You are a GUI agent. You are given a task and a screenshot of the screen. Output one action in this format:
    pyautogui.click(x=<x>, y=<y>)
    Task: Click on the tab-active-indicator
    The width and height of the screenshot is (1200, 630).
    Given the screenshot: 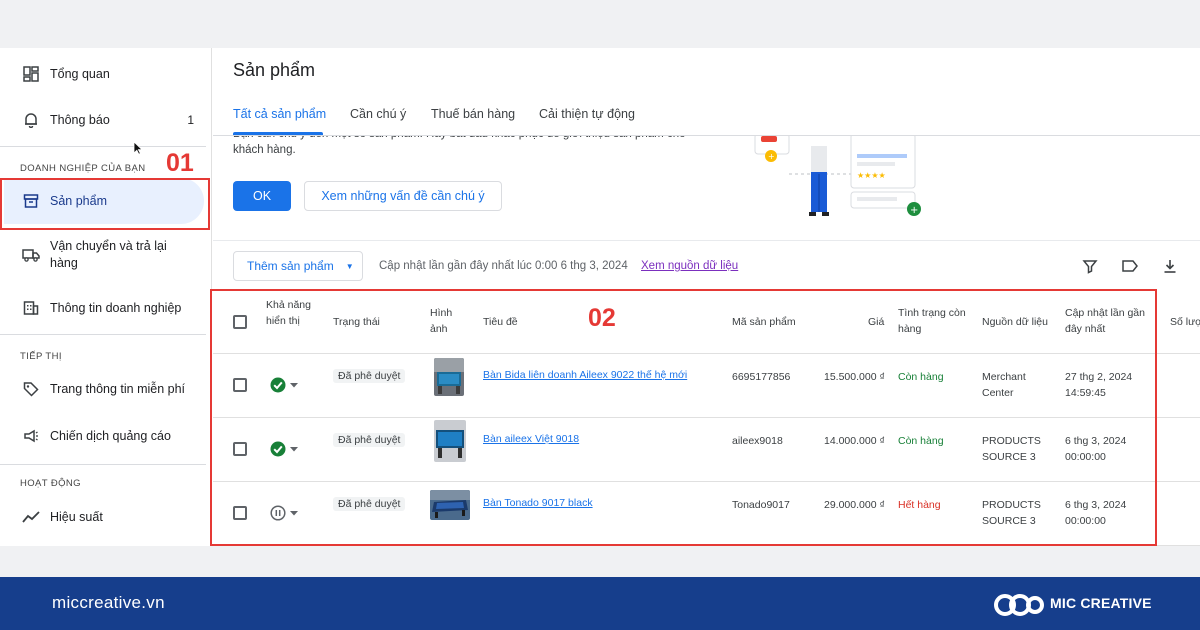 What is the action you would take?
    pyautogui.click(x=278, y=133)
    